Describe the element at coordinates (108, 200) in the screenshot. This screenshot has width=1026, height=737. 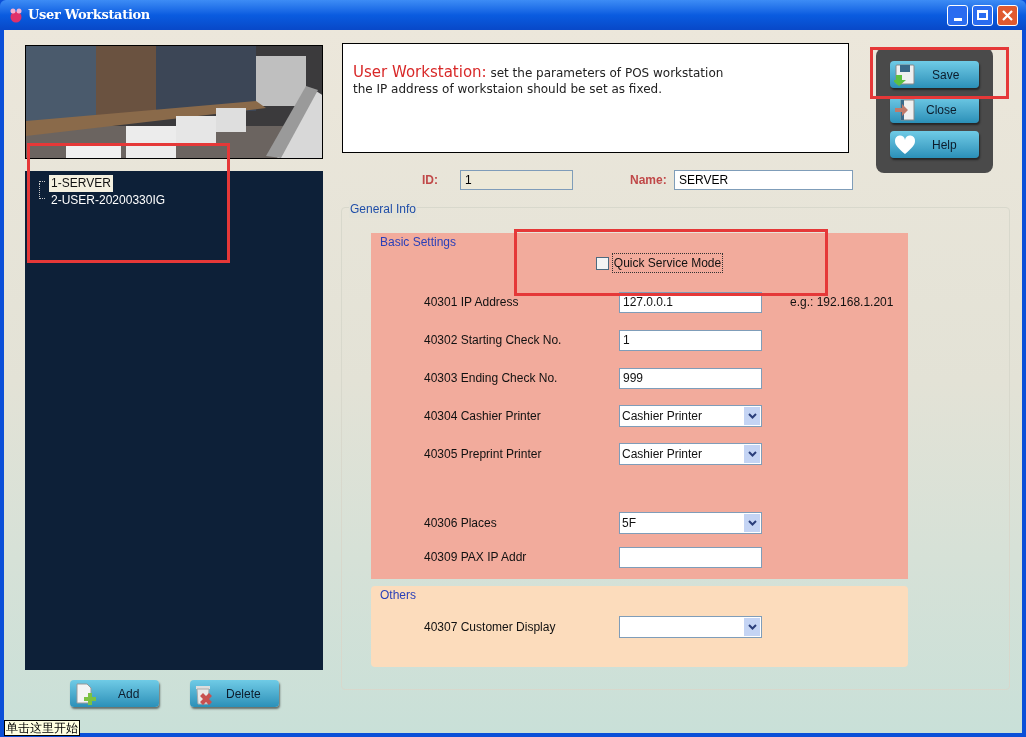
I see `tree-item: 2-USER-20200330IG` at that location.